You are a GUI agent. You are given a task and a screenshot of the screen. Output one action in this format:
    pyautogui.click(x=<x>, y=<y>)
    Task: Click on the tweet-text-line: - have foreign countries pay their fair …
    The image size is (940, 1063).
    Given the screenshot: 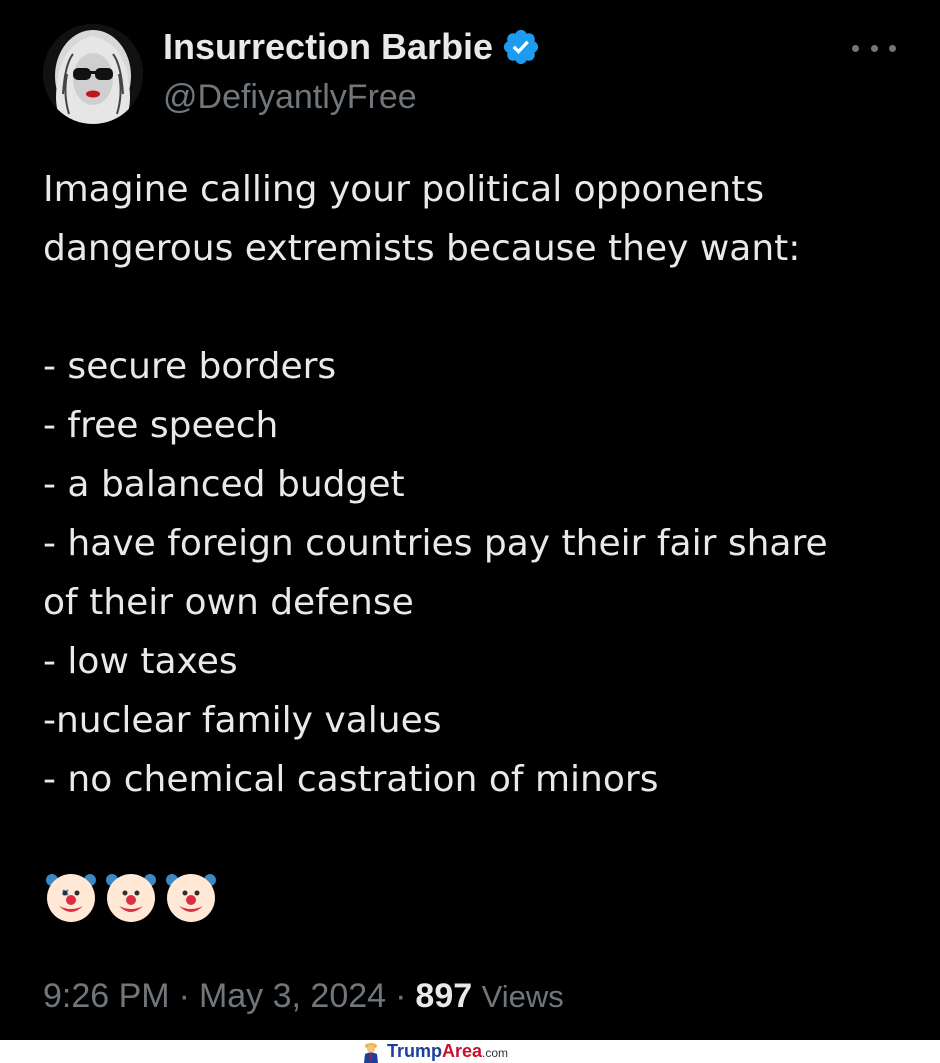 What is the action you would take?
    pyautogui.click(x=435, y=543)
    